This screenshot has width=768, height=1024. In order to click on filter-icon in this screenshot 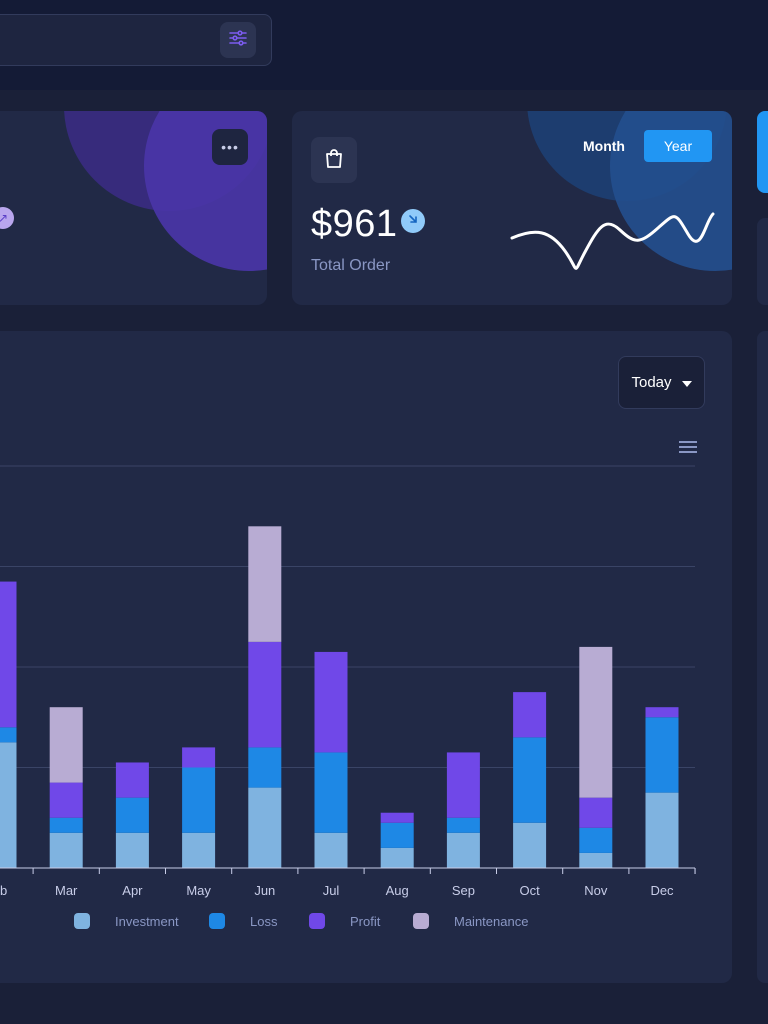, I will do `click(238, 40)`.